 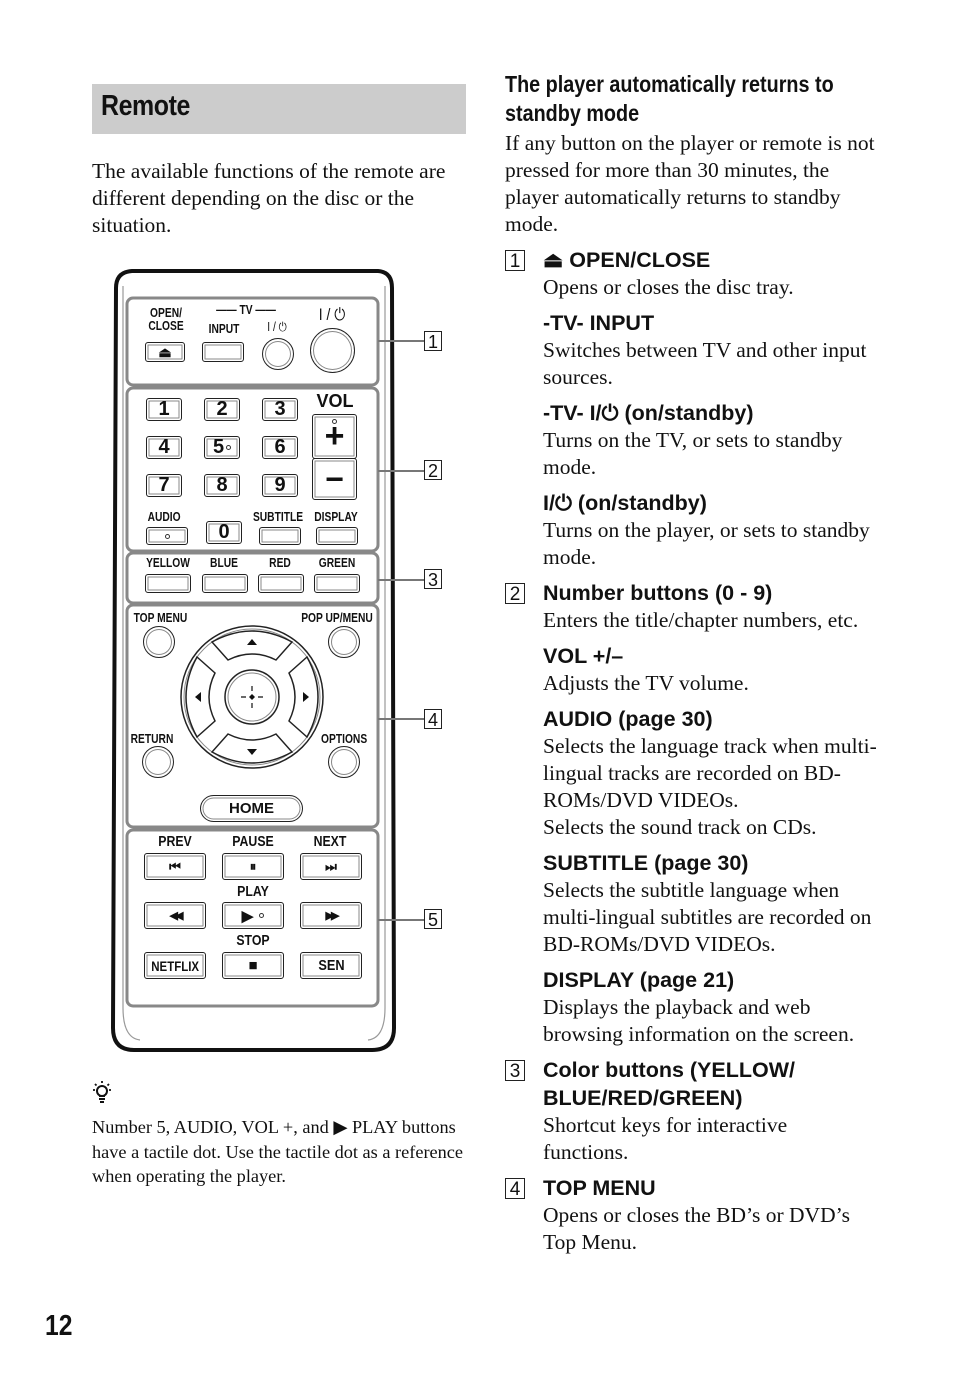 What do you see at coordinates (280, 563) in the screenshot?
I see `red-label: RED` at bounding box center [280, 563].